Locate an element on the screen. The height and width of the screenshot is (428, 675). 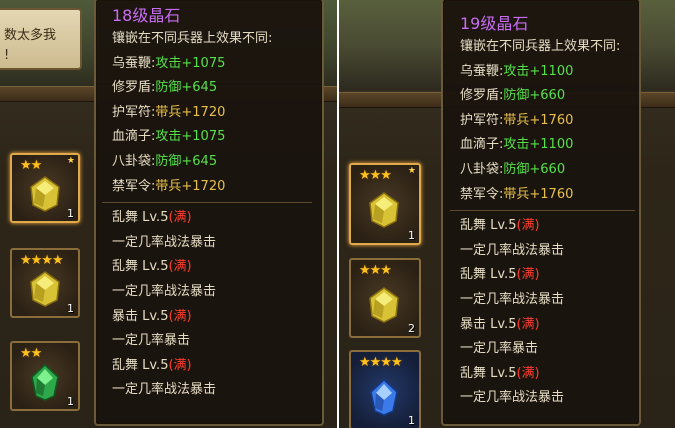
bonus-row: 修罗盾:防御+645 is located at coordinates (217, 88).